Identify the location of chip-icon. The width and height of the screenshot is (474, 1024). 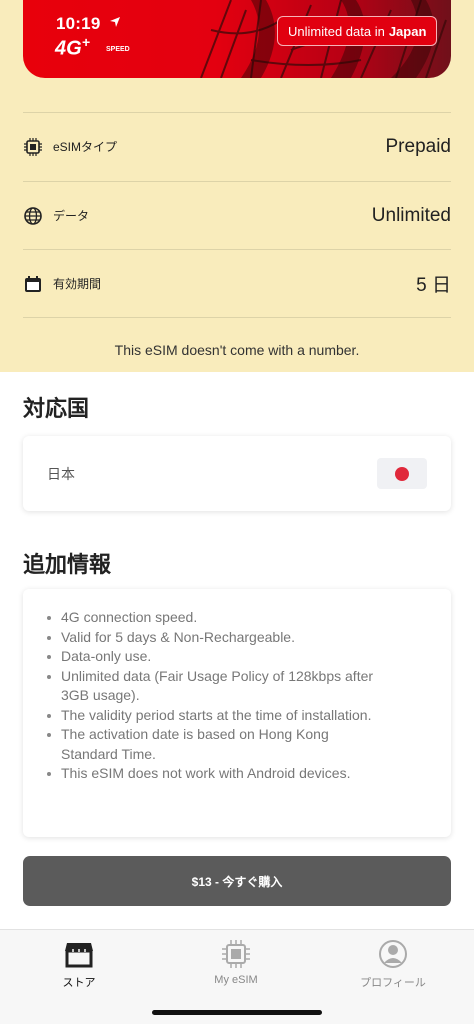
(33, 147).